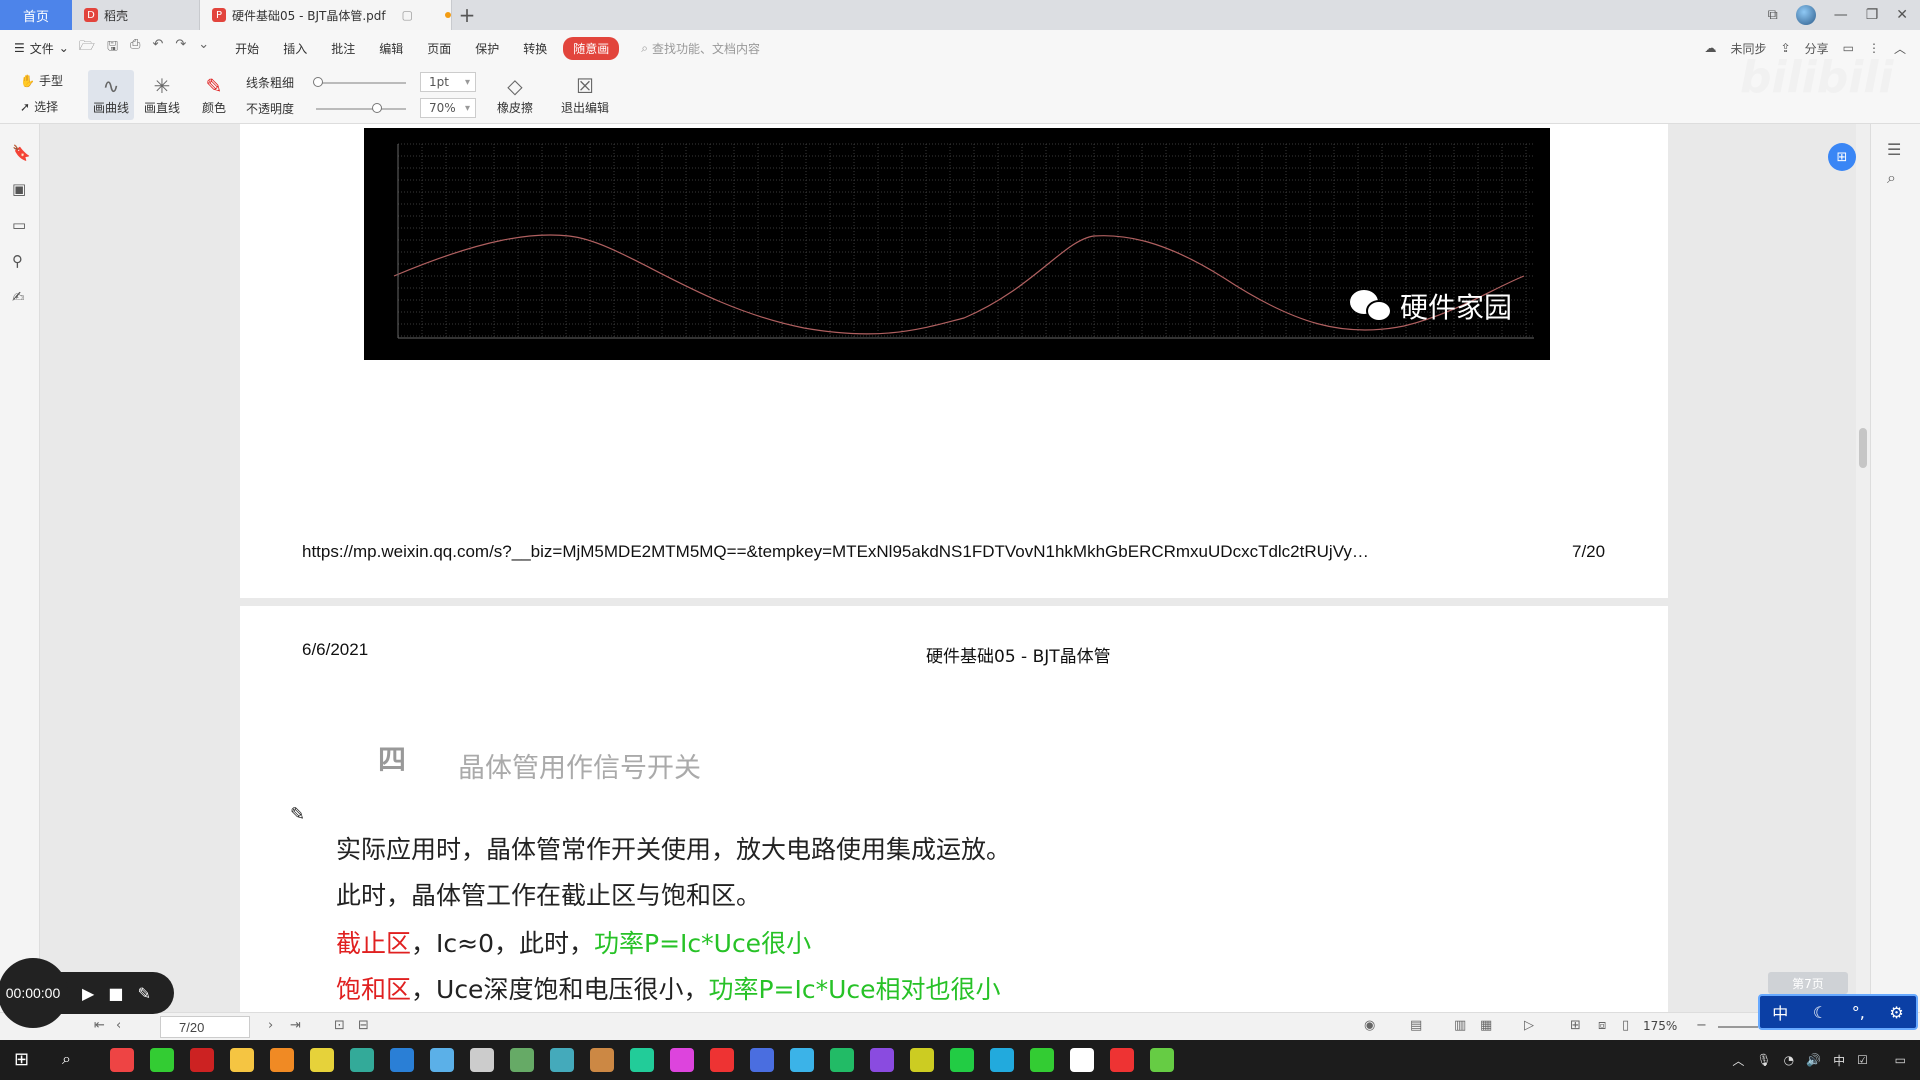 Image resolution: width=1920 pixels, height=1080 pixels. Describe the element at coordinates (391, 48) in the screenshot. I see `menu-edit: 编辑` at that location.